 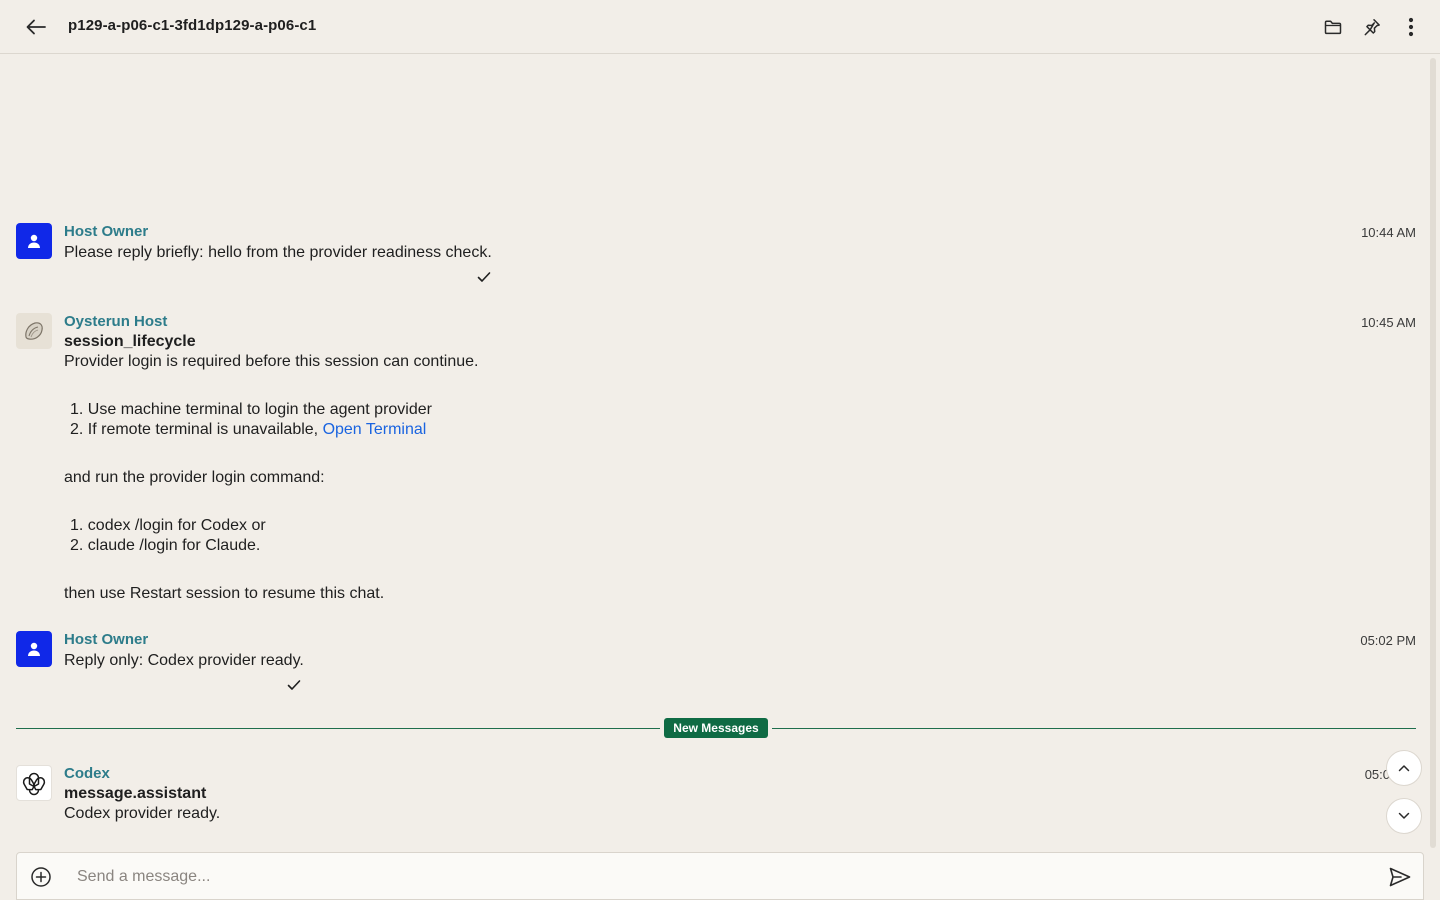 What do you see at coordinates (184, 660) in the screenshot?
I see `message-text: Reply only: Codex provider ready.` at bounding box center [184, 660].